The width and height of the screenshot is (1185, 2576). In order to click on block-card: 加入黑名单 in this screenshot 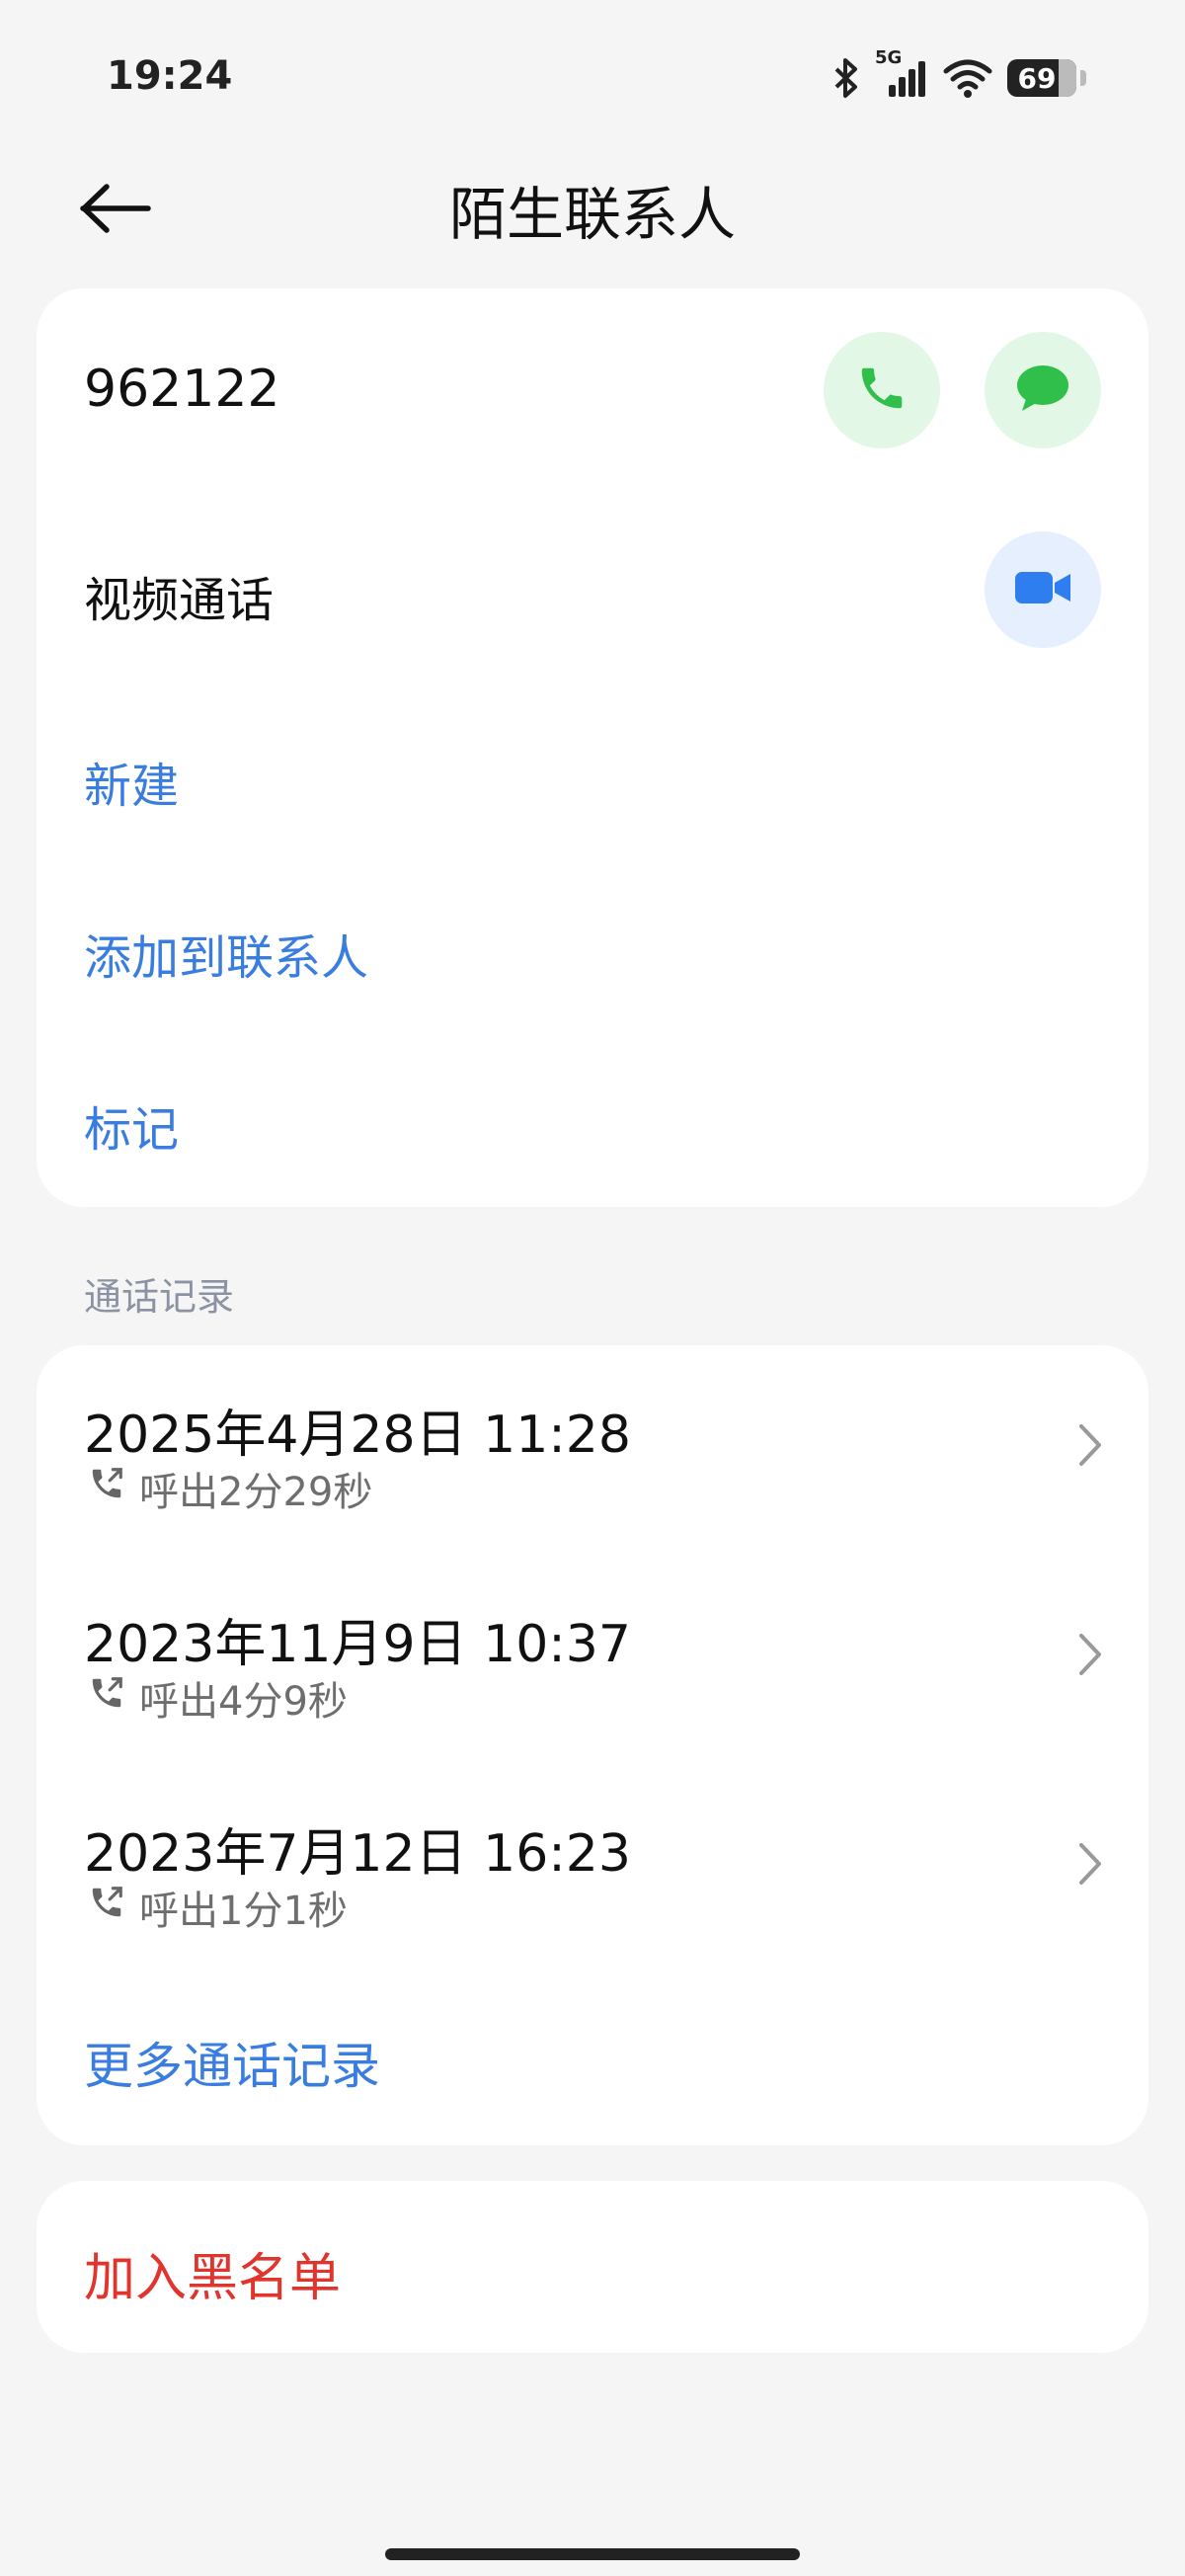, I will do `click(592, 2267)`.